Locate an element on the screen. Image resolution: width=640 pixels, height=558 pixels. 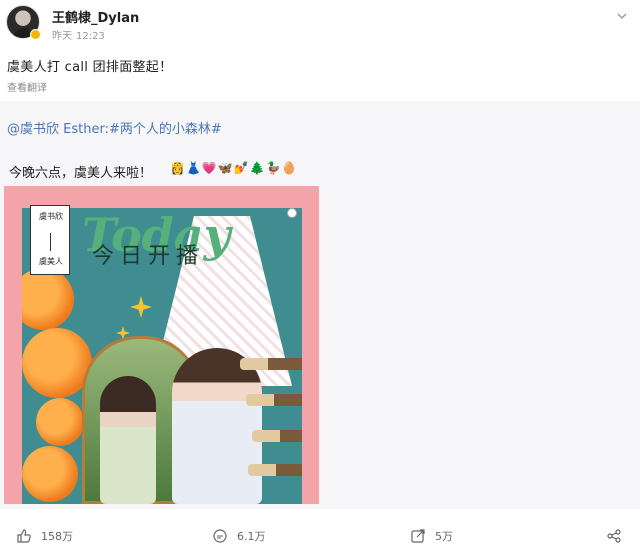
repost-icon is located at coordinates (422, 536).